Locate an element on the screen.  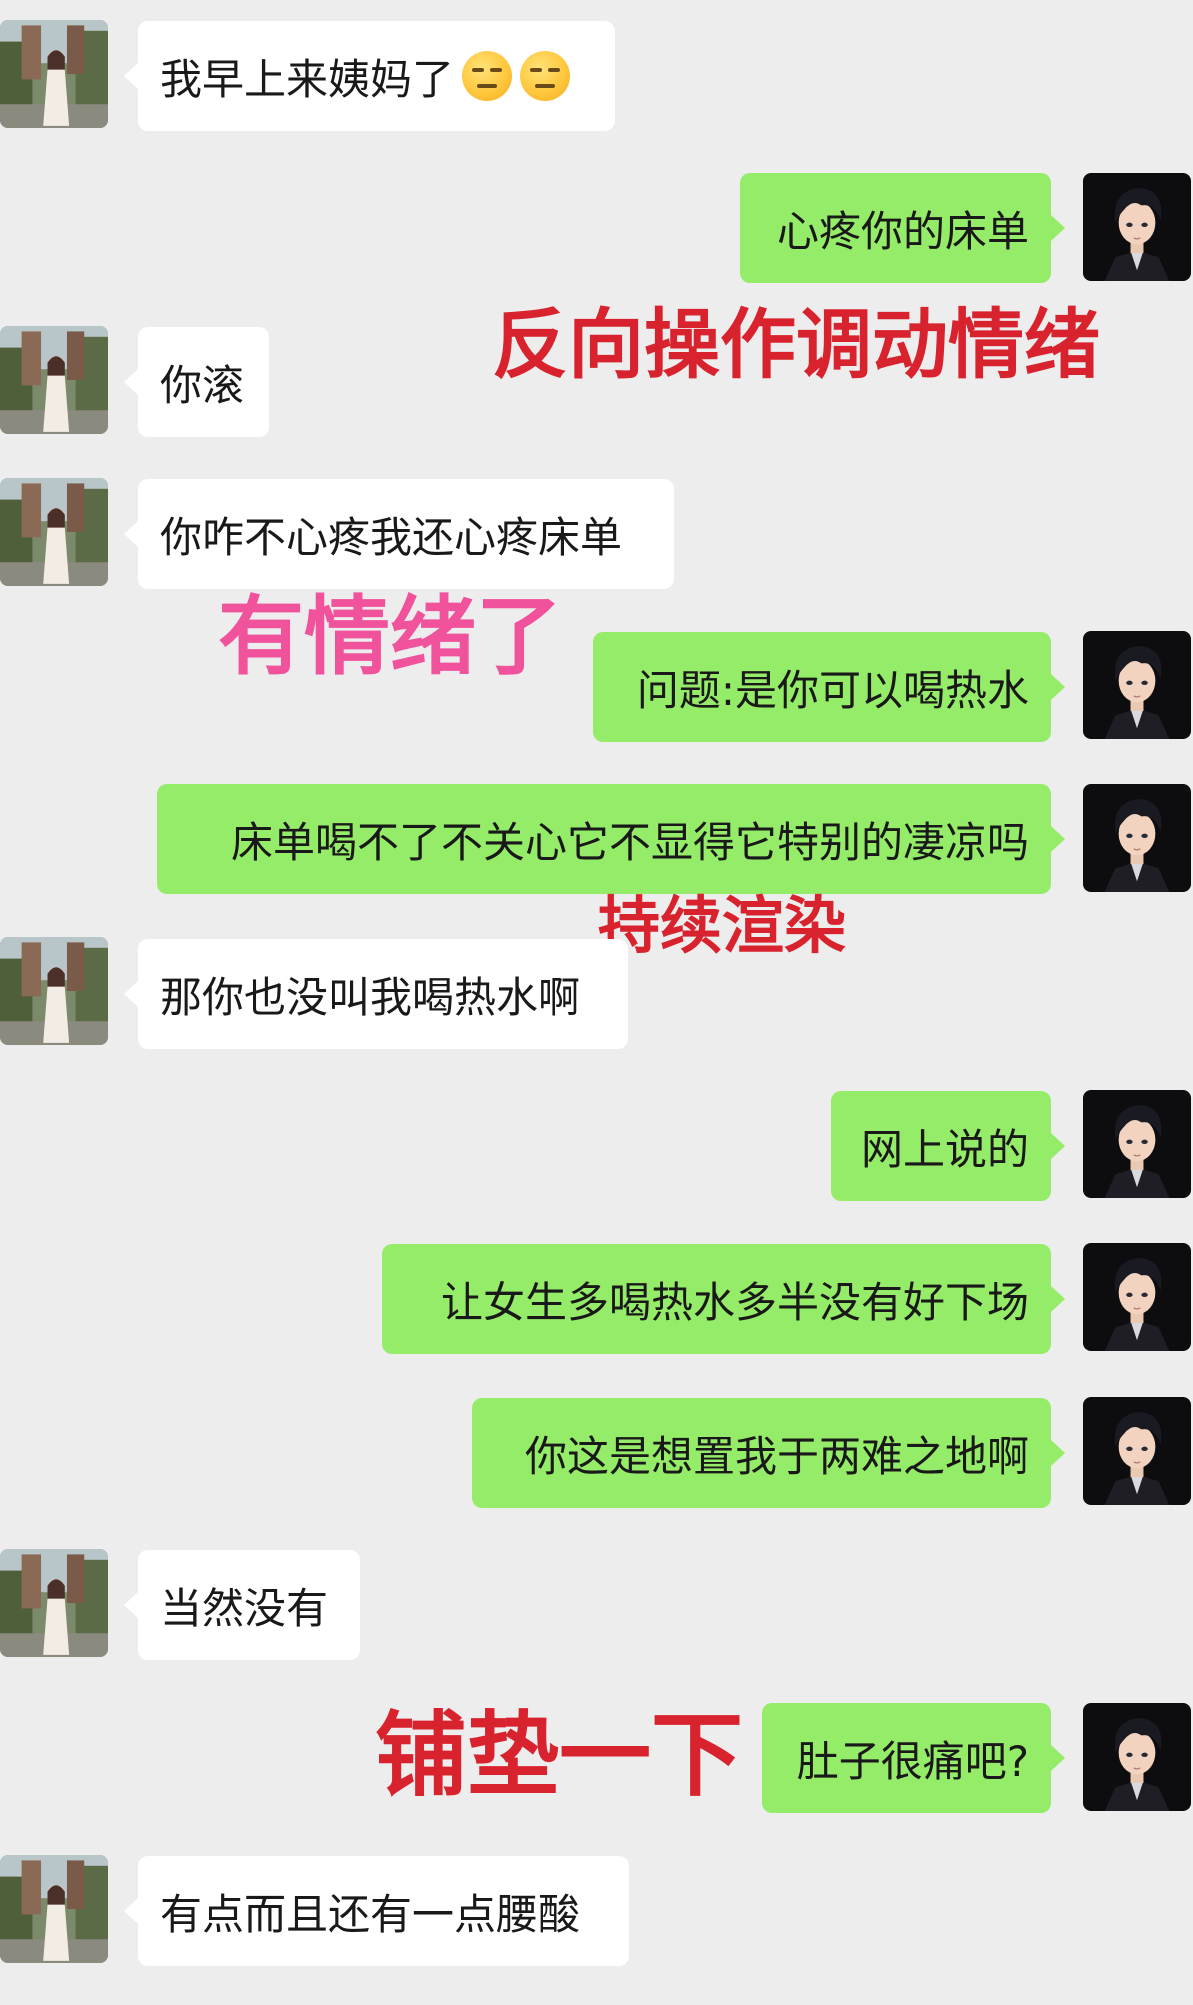
message-text: 你咋不心疼我还心疼床单 is located at coordinates (391, 537).